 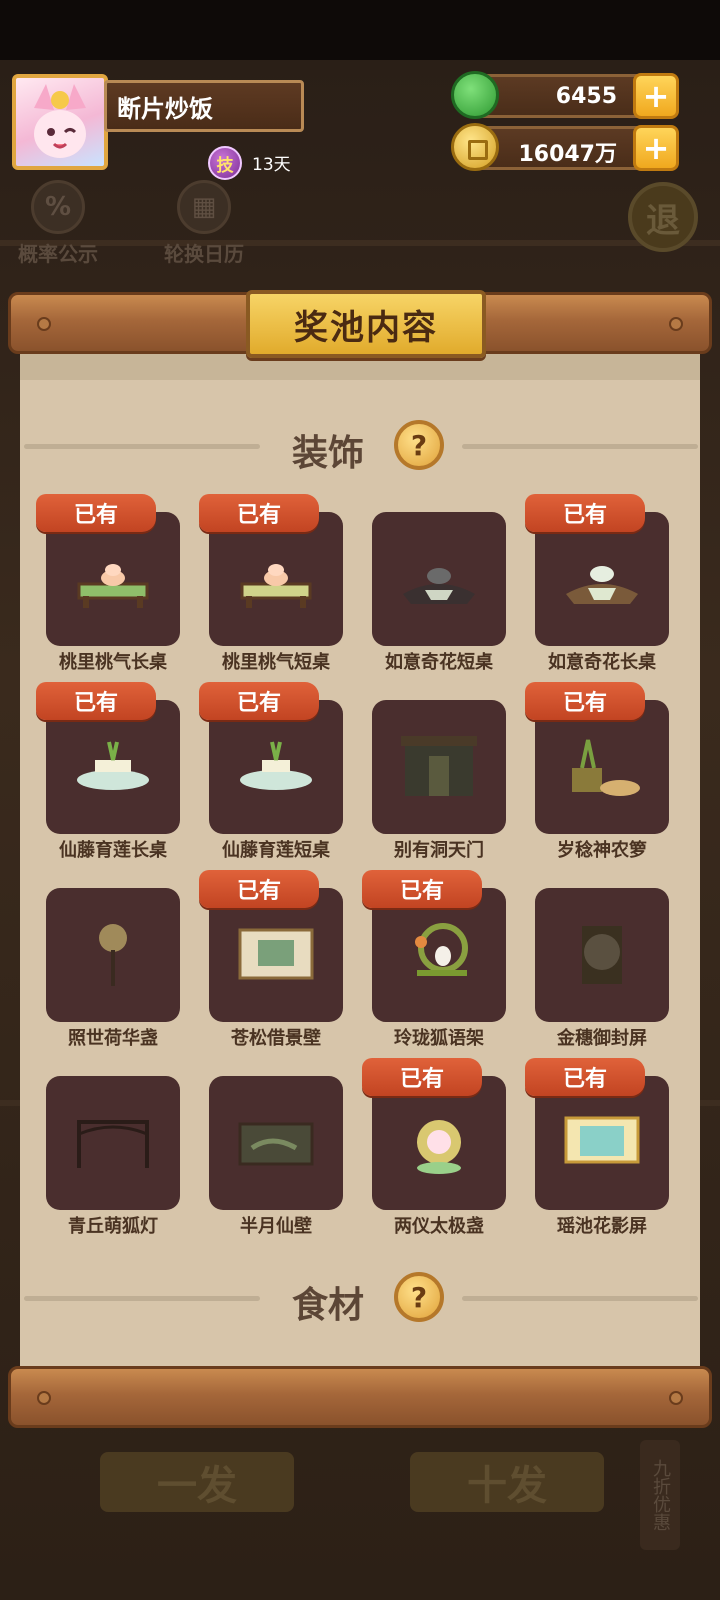 I want to click on decor-item: 青丘萌狐灯, so click(x=113, y=1151).